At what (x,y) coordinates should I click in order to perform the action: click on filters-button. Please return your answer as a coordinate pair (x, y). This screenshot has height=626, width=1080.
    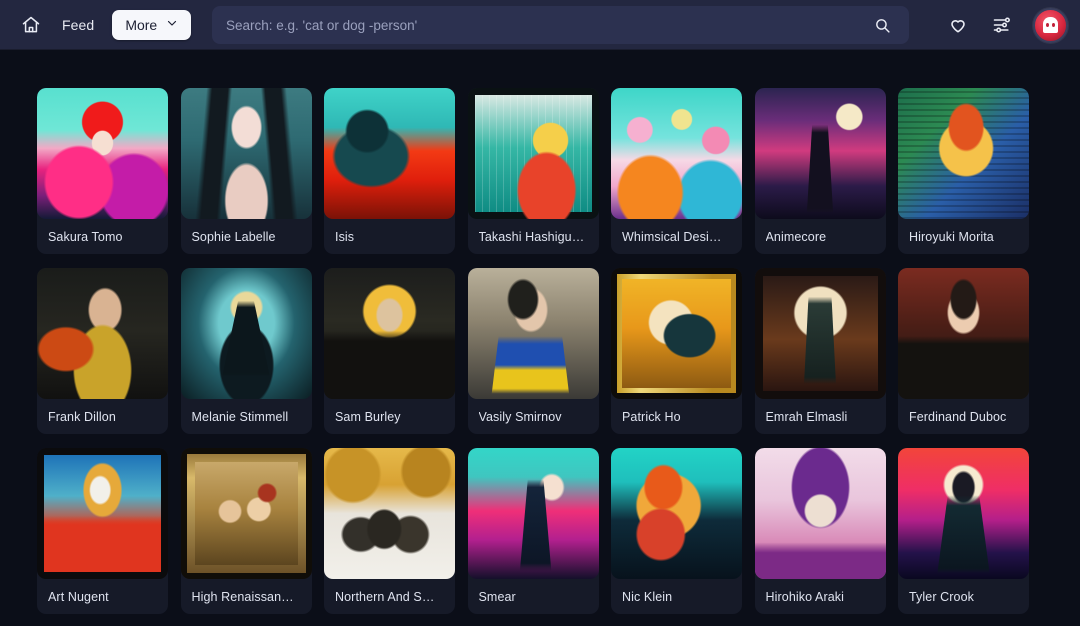
    Looking at the image, I should click on (1002, 25).